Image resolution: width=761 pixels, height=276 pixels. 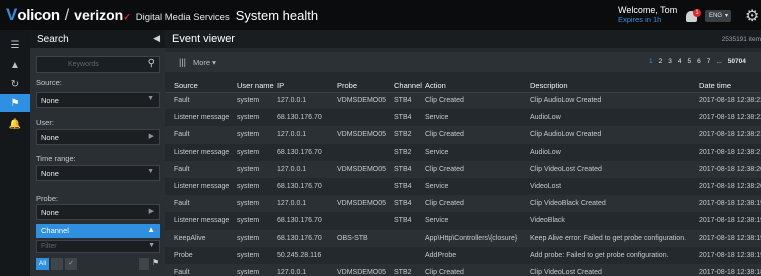 What do you see at coordinates (97, 39) in the screenshot?
I see `search-header: Search ◀` at bounding box center [97, 39].